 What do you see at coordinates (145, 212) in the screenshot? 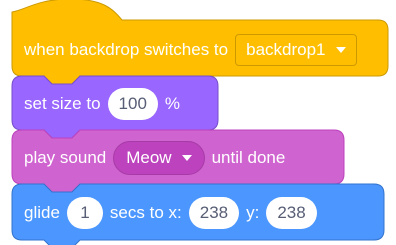
I see `secs-to-x-label: secs to x:` at bounding box center [145, 212].